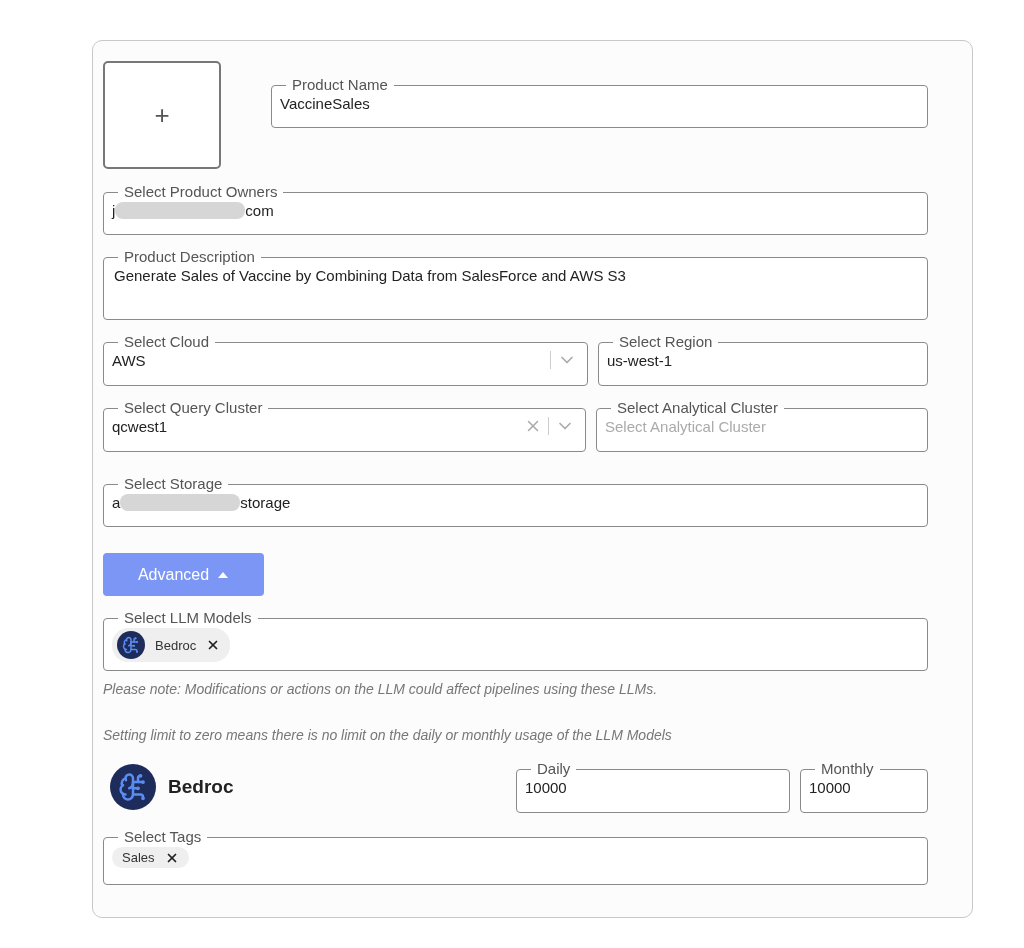  Describe the element at coordinates (189, 257) in the screenshot. I see `field-label: Product Description` at that location.